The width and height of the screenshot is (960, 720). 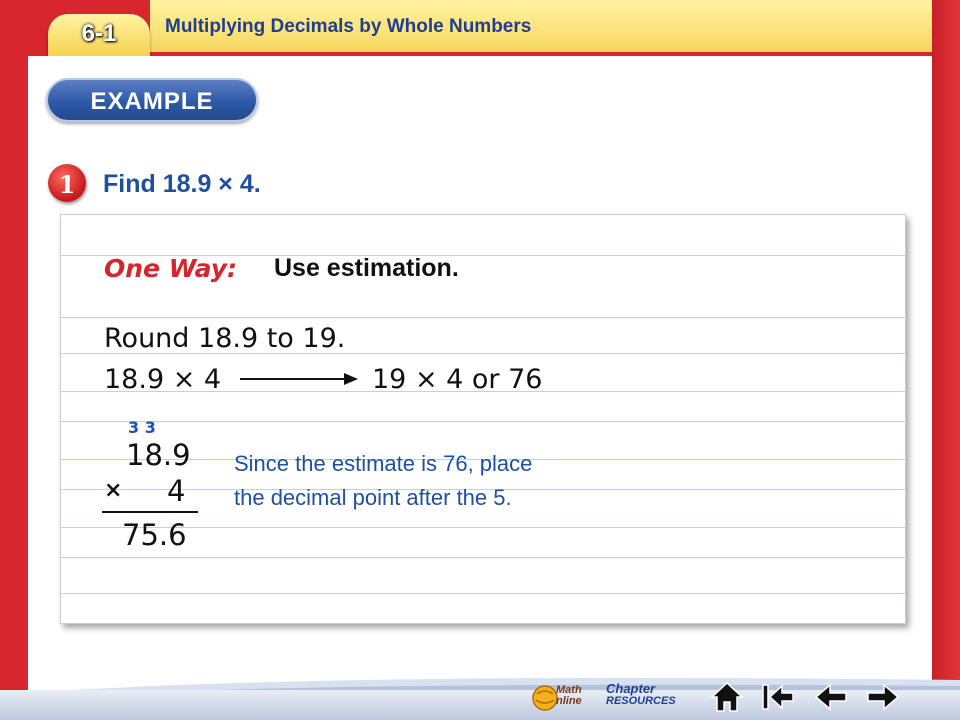 I want to click on step-number-badge: 1, so click(x=67, y=183).